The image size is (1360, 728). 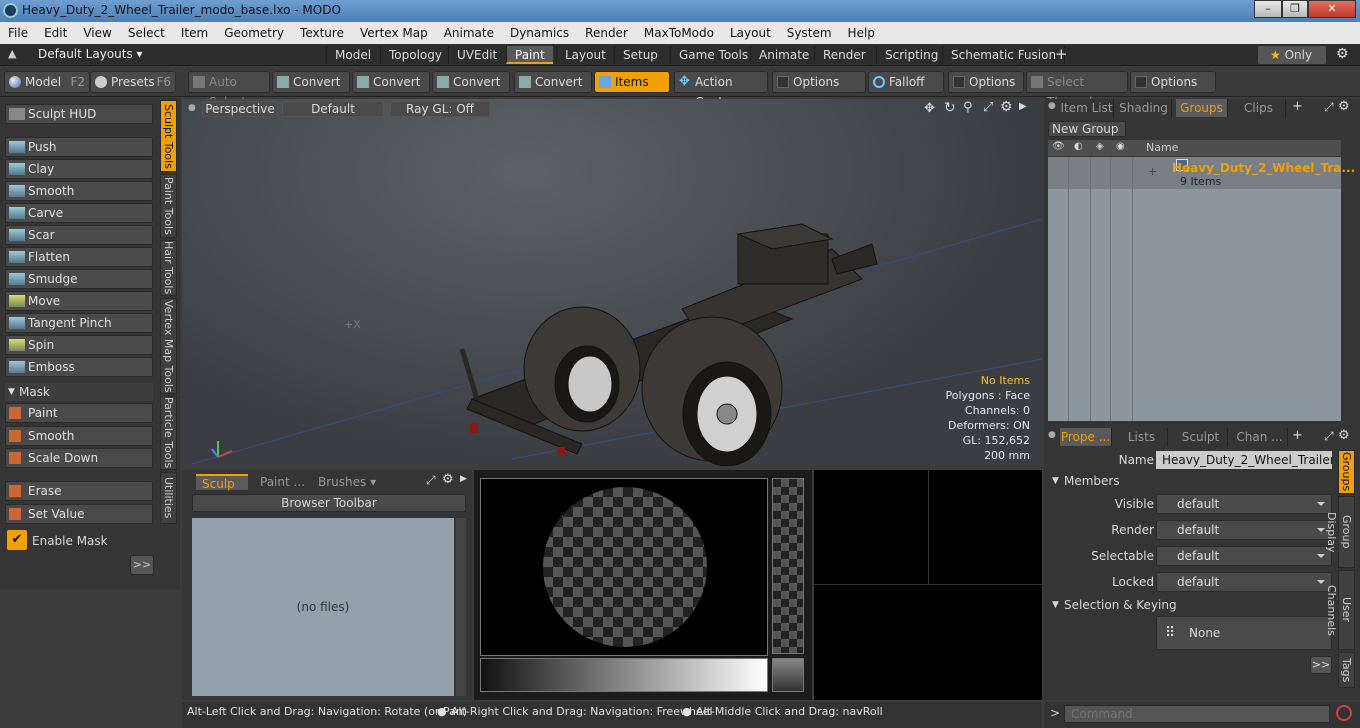 What do you see at coordinates (415, 55) in the screenshot?
I see `tab-topology: Topology` at bounding box center [415, 55].